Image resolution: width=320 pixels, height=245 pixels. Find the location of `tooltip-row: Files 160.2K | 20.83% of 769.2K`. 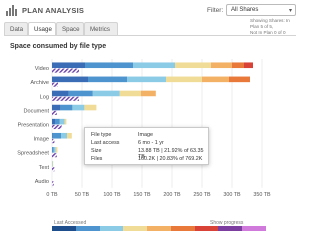

tooltip-row: Files 160.2K | 20.83% of 769.2K is located at coordinates (148, 159).